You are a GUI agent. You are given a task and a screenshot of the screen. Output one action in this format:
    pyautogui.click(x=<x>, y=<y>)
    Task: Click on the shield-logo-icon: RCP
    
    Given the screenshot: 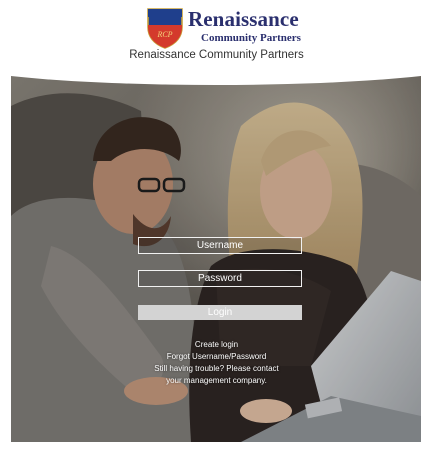 What is the action you would take?
    pyautogui.click(x=165, y=28)
    